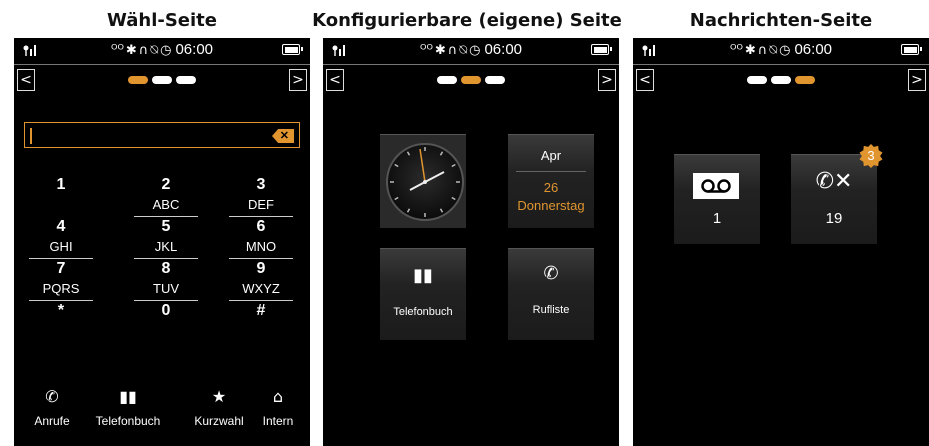  I want to click on key-9: 9 WXYZ, so click(261, 279).